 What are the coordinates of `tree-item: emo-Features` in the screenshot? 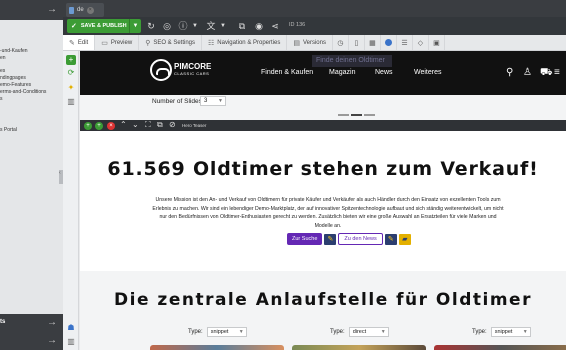 It's located at (31, 85).